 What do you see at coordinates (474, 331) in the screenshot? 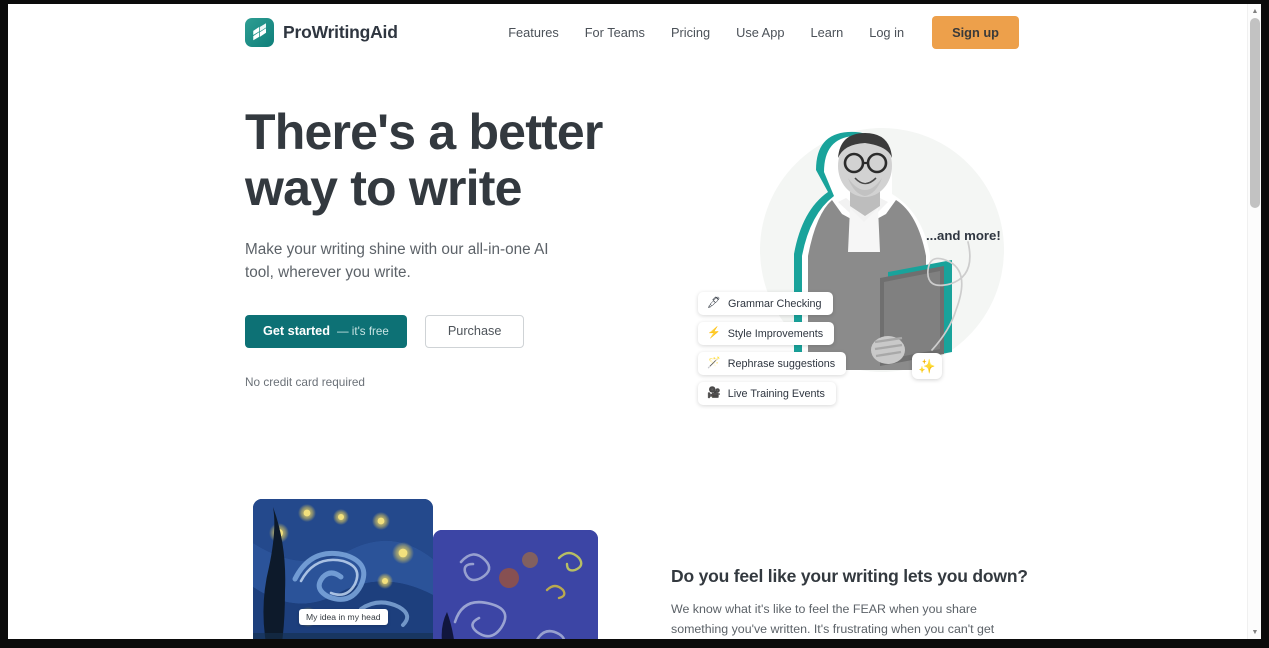
I see `purchase-button: Purchase` at bounding box center [474, 331].